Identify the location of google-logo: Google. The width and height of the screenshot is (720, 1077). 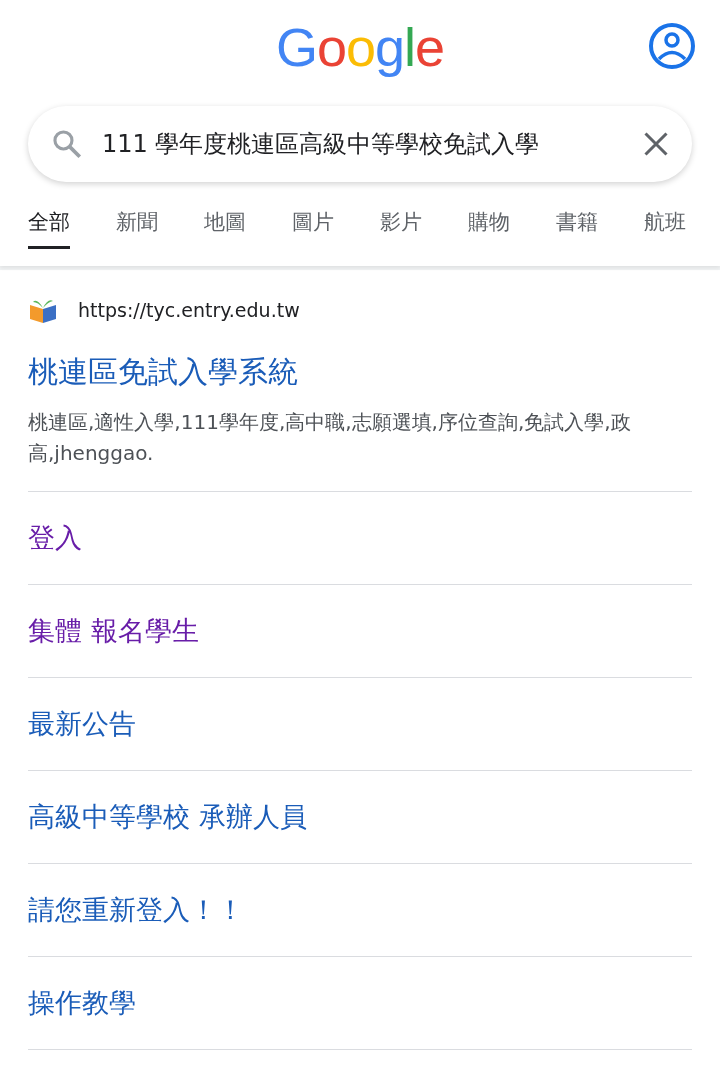
(360, 47).